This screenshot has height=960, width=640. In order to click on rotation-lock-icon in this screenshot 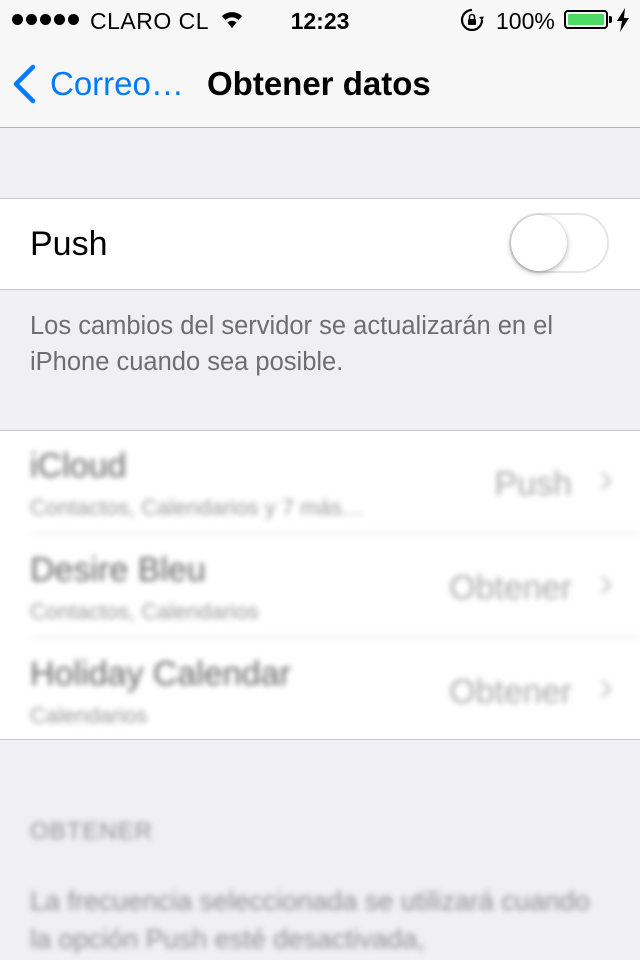, I will do `click(472, 23)`.